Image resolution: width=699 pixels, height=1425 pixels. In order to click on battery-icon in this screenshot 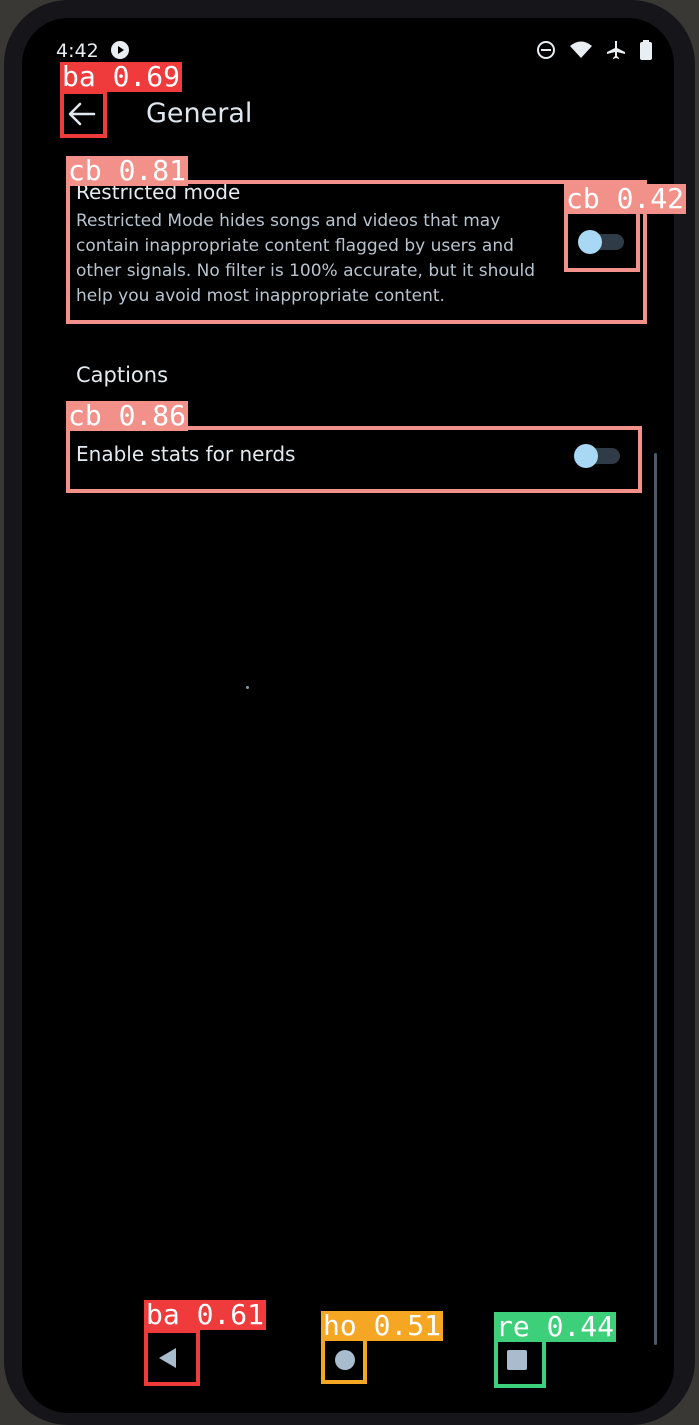, I will do `click(646, 52)`.